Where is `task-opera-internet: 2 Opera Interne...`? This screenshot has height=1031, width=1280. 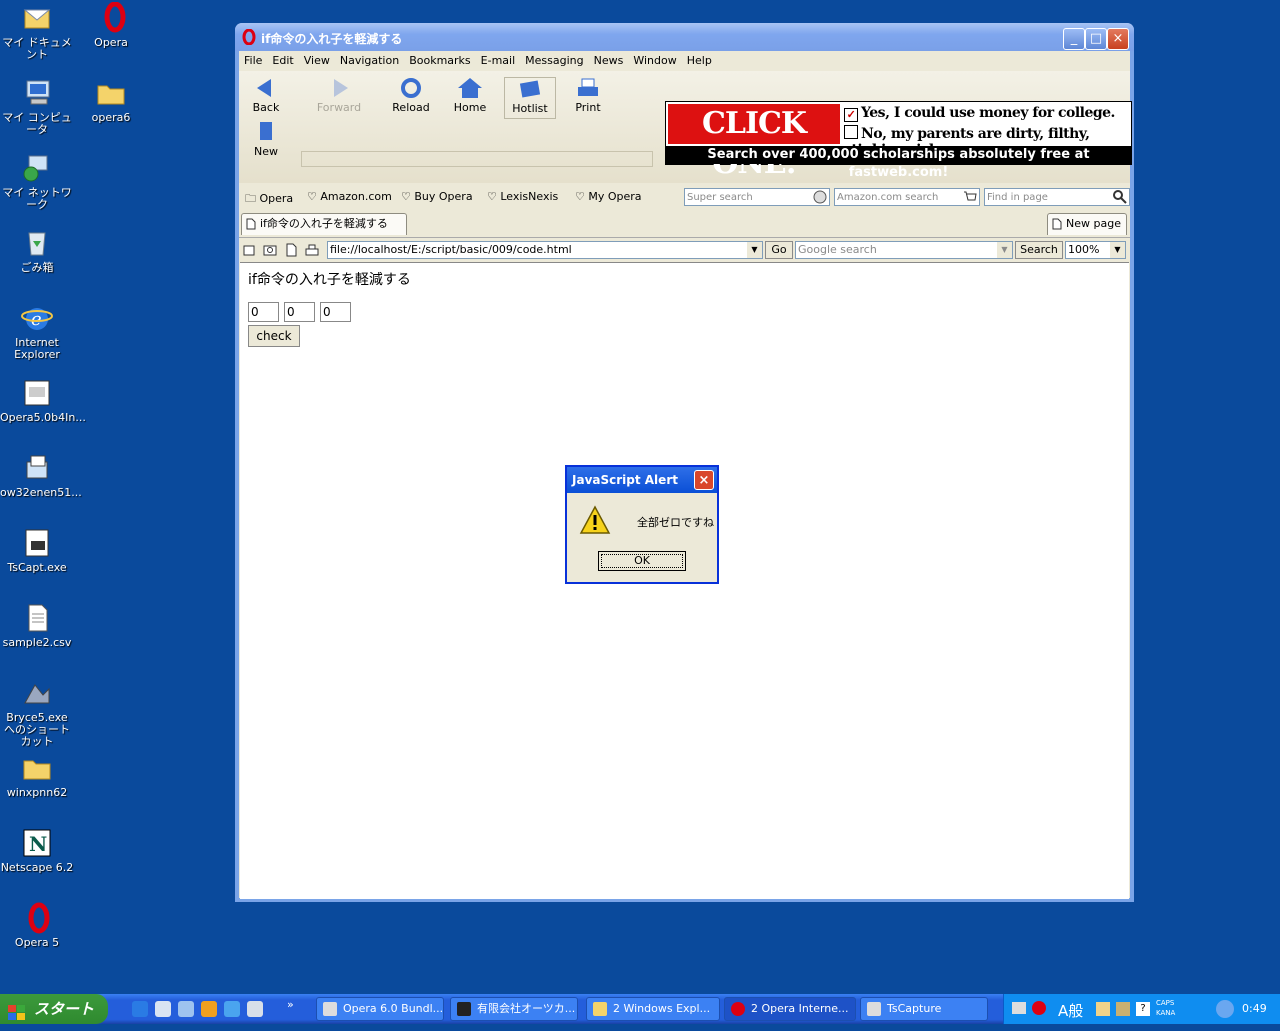 task-opera-internet: 2 Opera Interne... is located at coordinates (790, 1009).